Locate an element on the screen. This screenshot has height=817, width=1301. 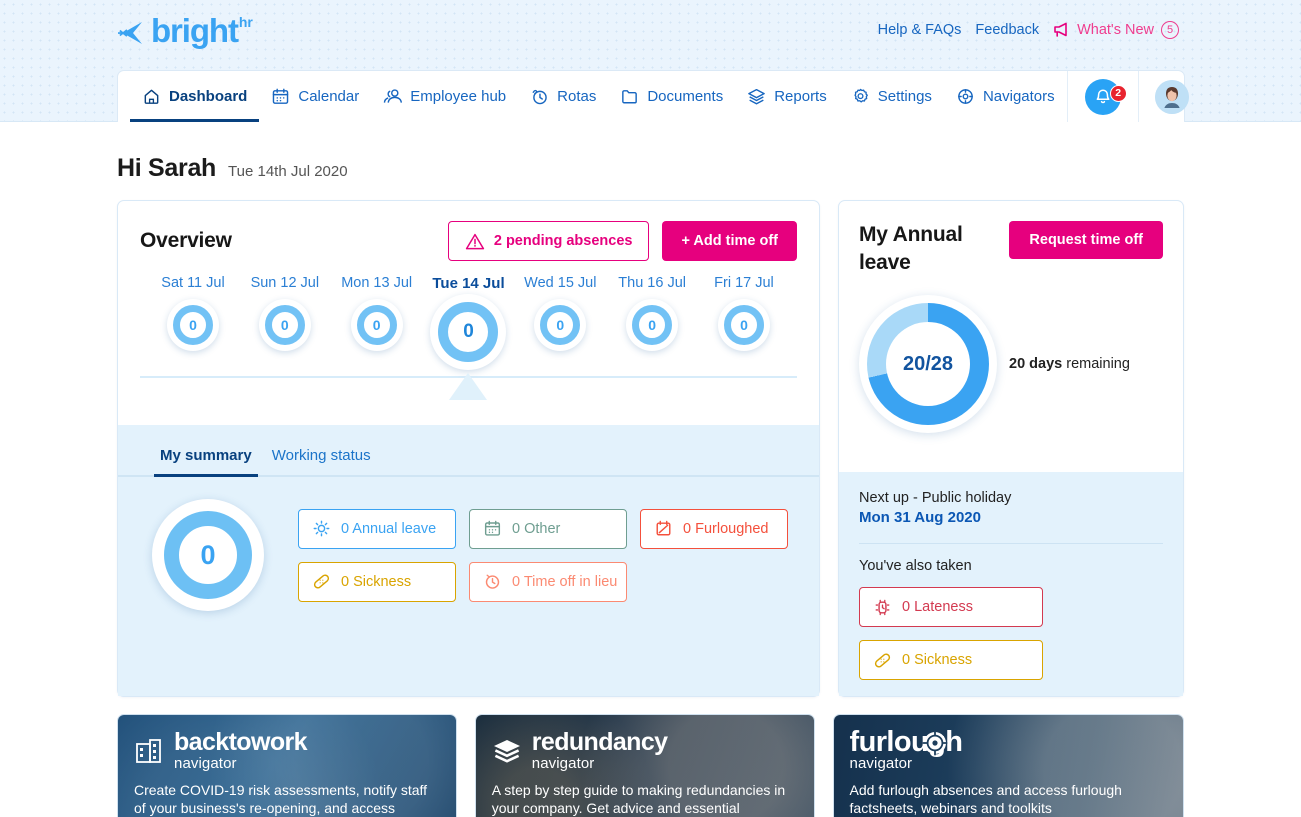
overview-actions: 2 pending absences + Add time off is located at coordinates (622, 241).